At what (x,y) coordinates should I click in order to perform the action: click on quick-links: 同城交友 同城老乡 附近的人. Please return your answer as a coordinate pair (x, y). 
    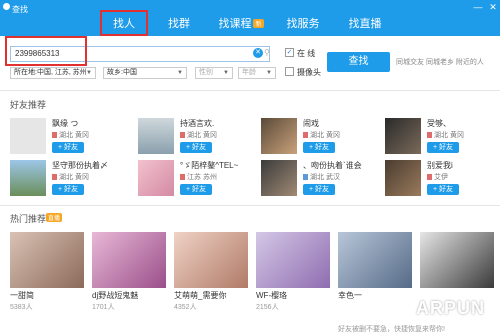
    Looking at the image, I should click on (440, 62).